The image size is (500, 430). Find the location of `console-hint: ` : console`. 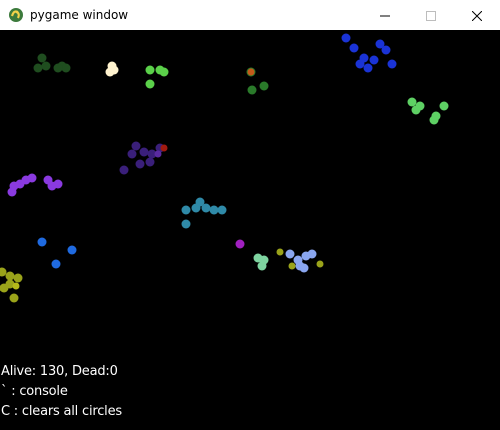

console-hint: ` : console is located at coordinates (34, 391).